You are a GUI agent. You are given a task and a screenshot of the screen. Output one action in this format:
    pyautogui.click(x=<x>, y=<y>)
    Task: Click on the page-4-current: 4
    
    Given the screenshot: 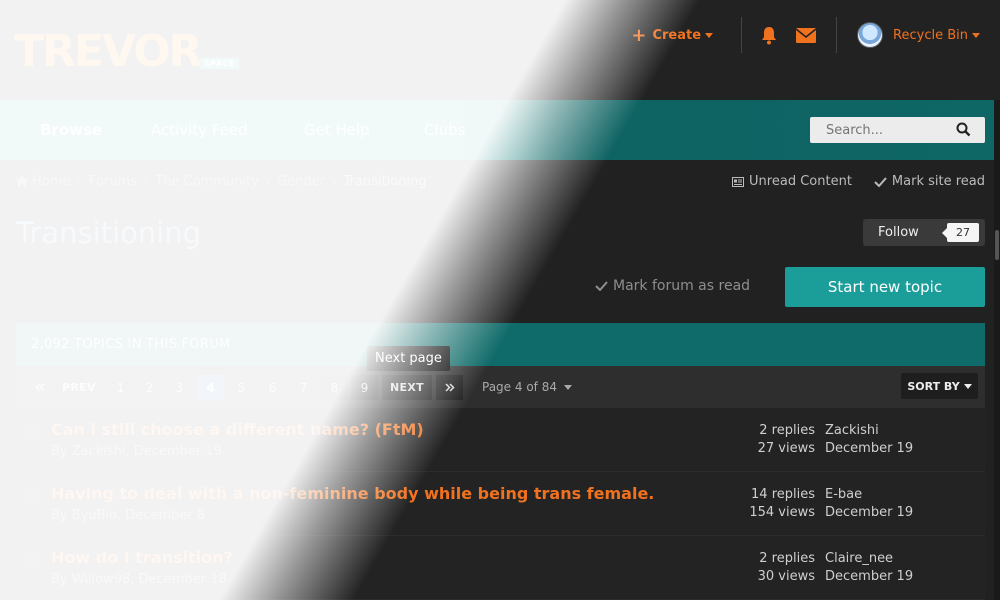 What is the action you would take?
    pyautogui.click(x=210, y=387)
    